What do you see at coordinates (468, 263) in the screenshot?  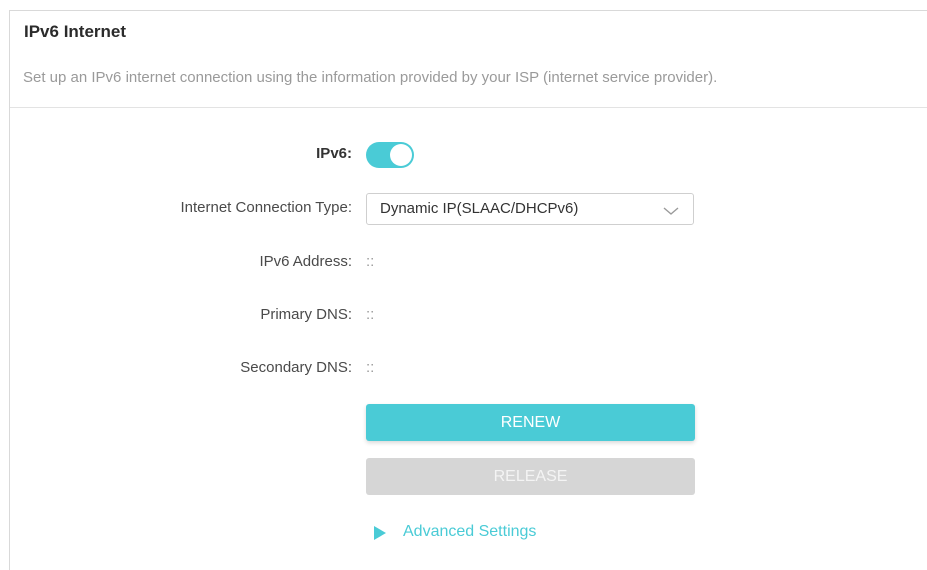 I see `ipv6-address-row: IPv6 Address: ::` at bounding box center [468, 263].